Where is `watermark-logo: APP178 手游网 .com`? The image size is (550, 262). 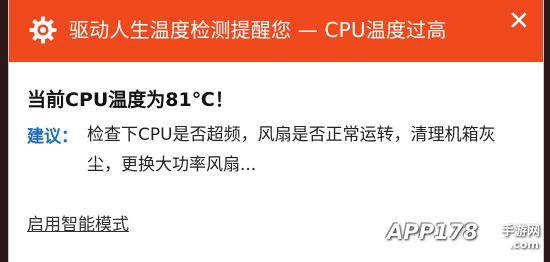 watermark-logo: APP178 手游网 .com is located at coordinates (455, 229).